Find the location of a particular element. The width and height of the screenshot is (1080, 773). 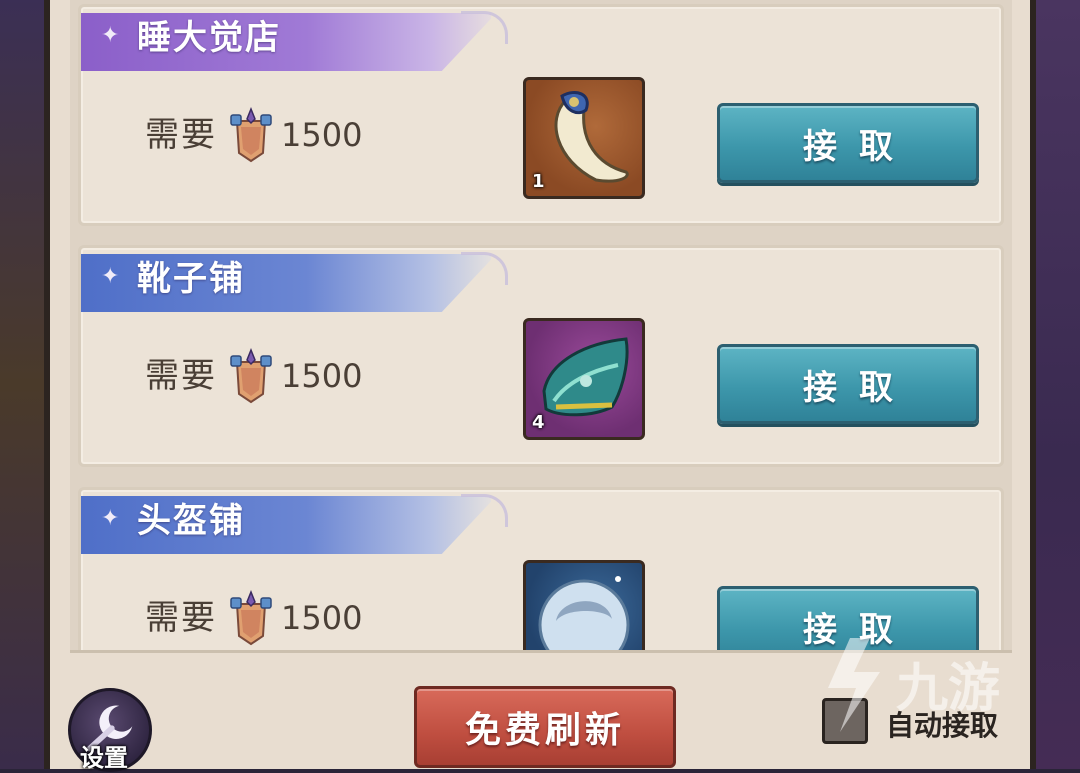

background-right is located at coordinates (1058, 384).